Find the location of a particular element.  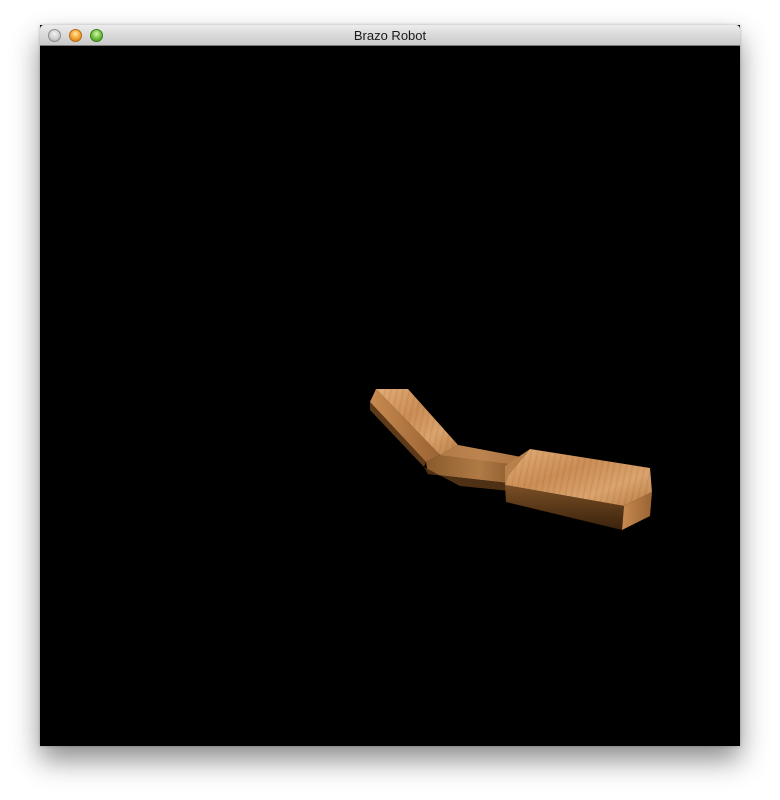

arm-segment-gripper is located at coordinates (578, 489).